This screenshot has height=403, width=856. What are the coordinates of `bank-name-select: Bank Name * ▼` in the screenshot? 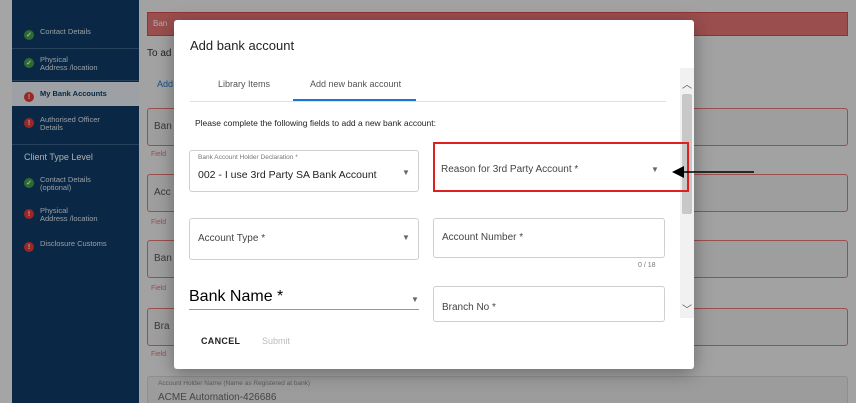 It's located at (304, 299).